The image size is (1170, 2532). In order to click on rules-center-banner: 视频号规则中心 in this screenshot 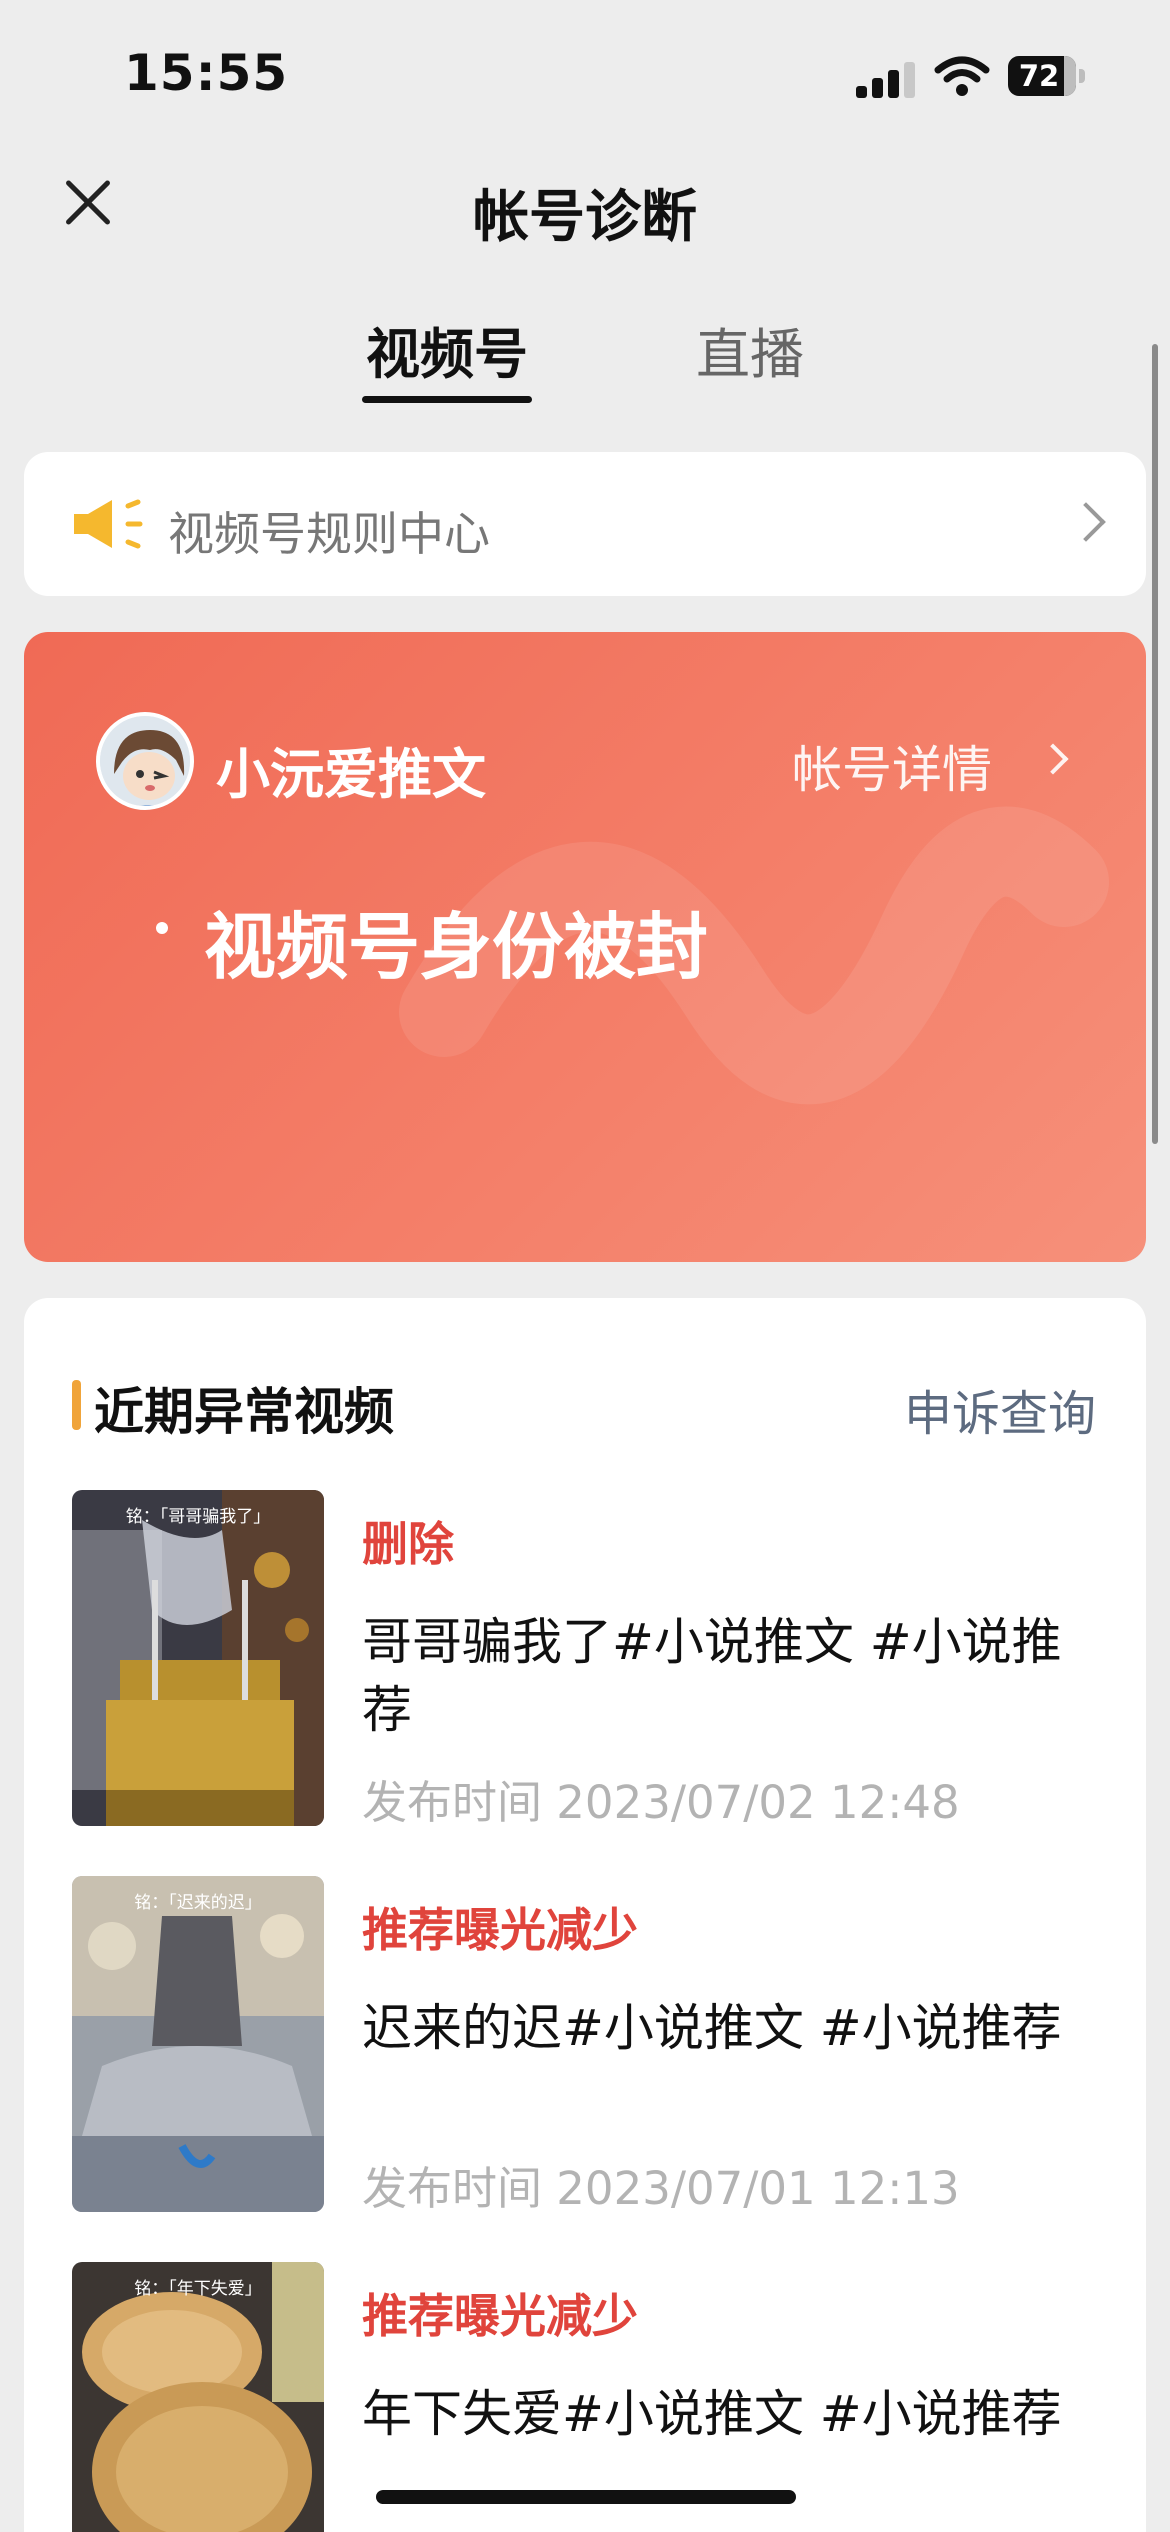, I will do `click(585, 524)`.